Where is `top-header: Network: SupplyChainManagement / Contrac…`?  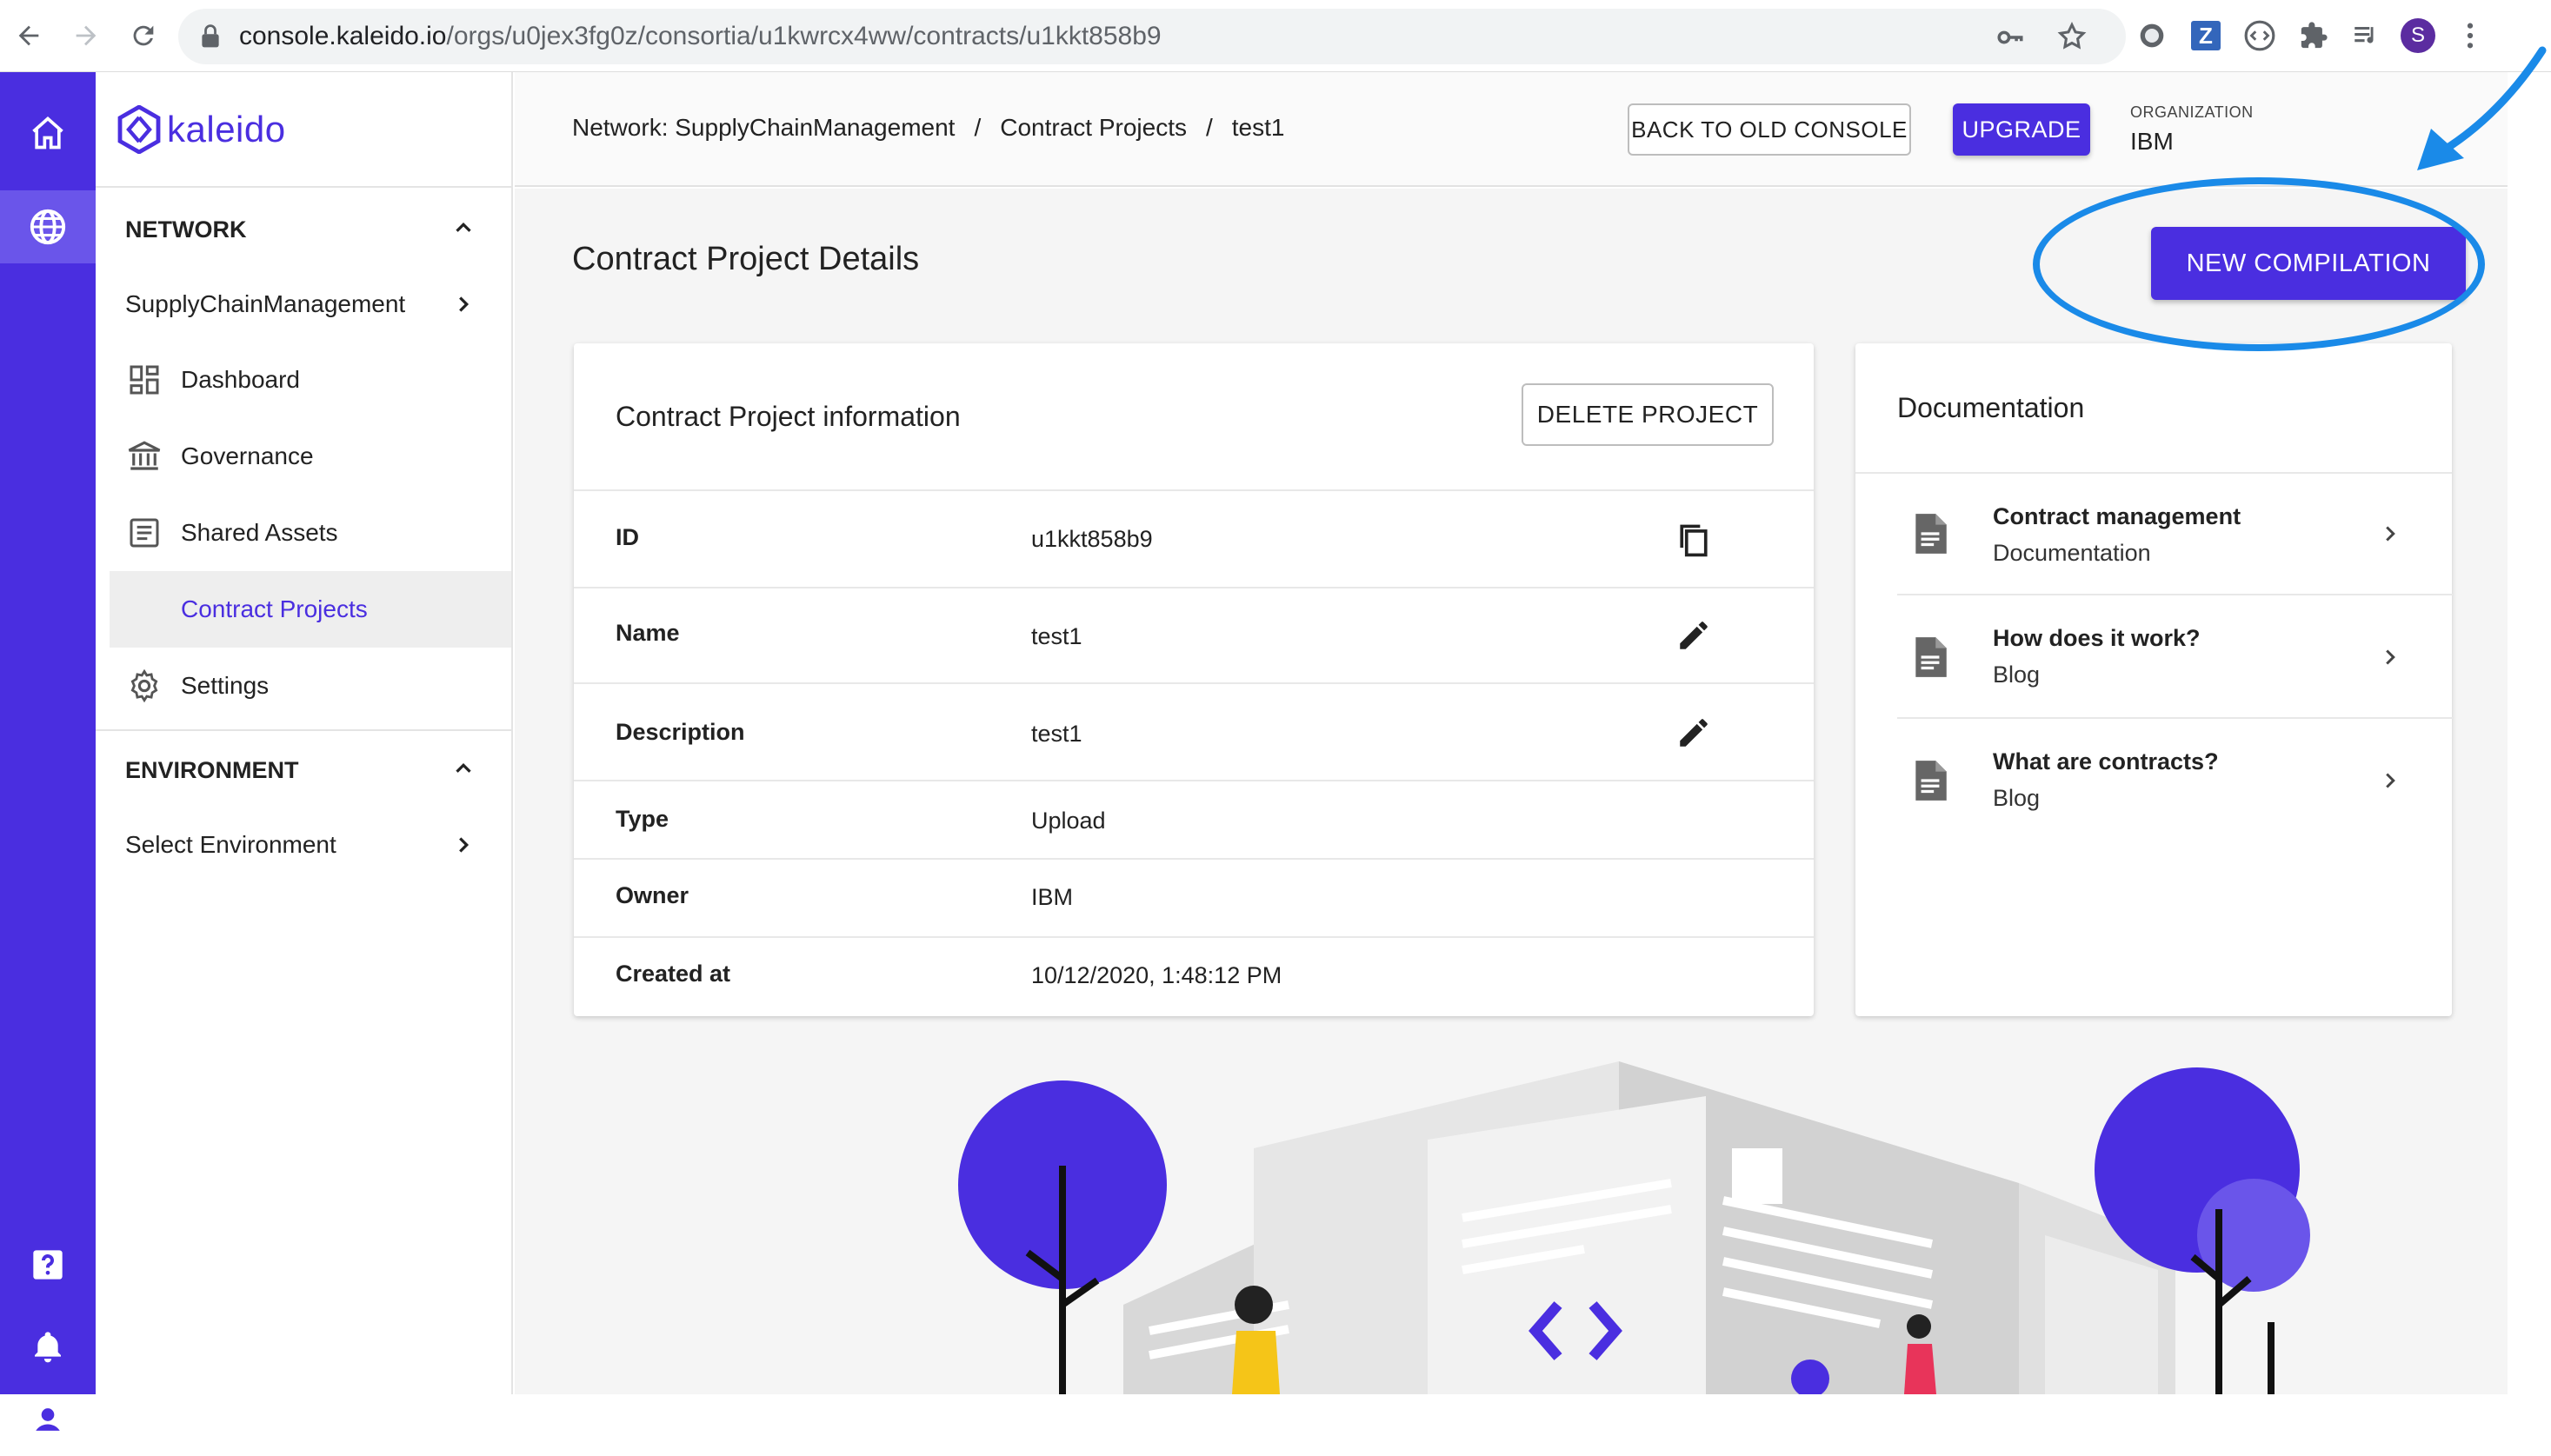 top-header: Network: SupplyChainManagement / Contrac… is located at coordinates (1511, 129).